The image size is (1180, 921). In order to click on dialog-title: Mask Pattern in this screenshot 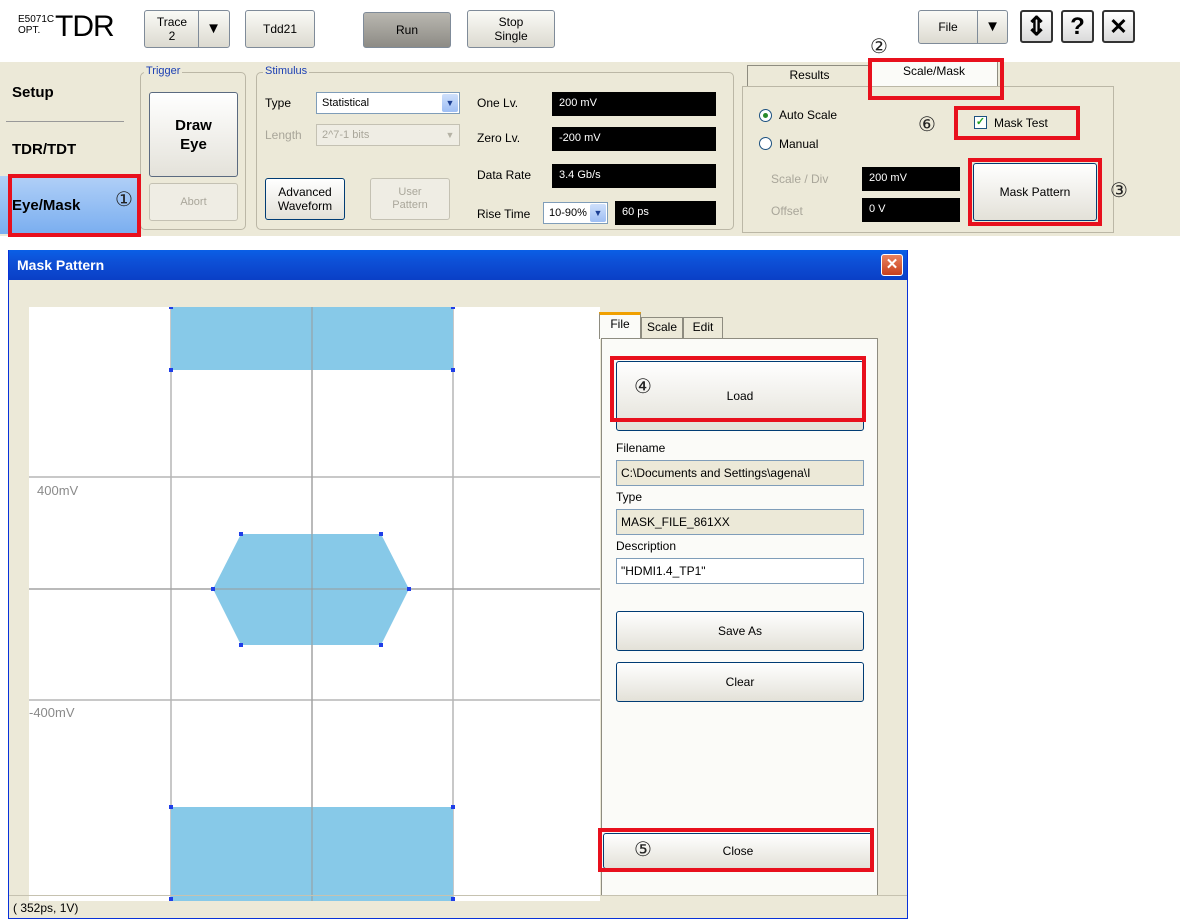, I will do `click(61, 265)`.